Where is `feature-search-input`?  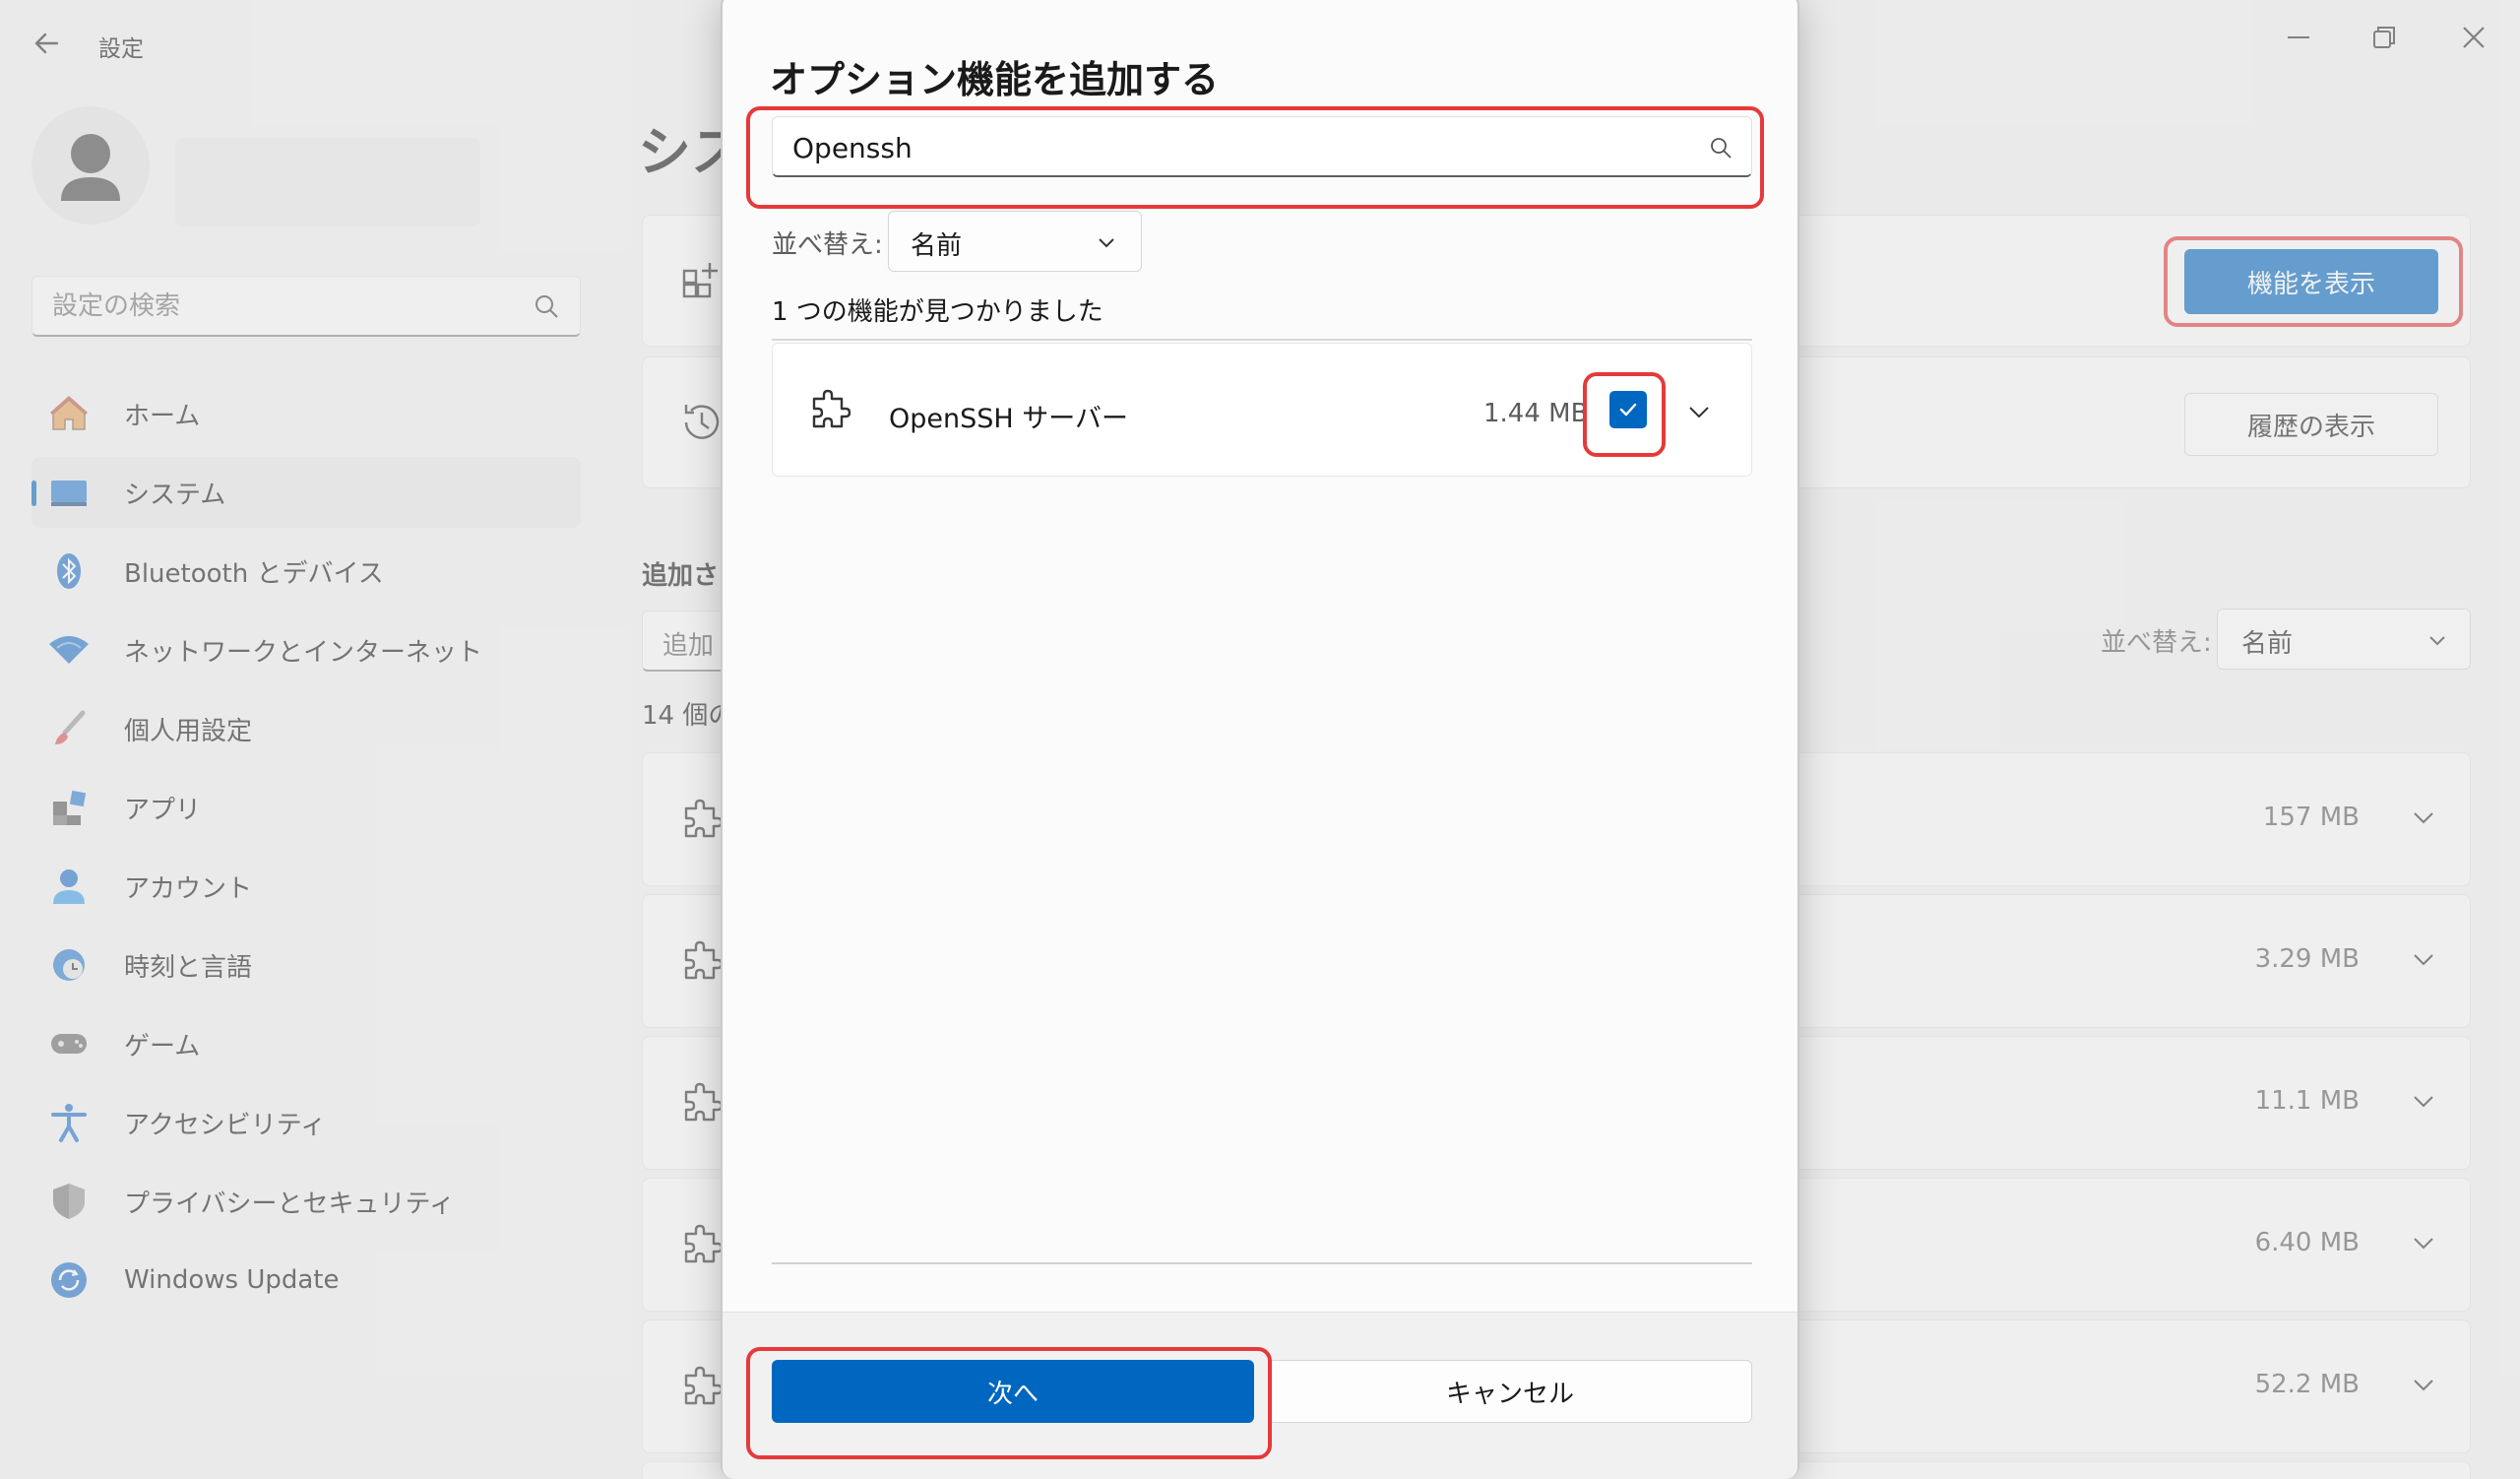
feature-search-input is located at coordinates (1235, 147).